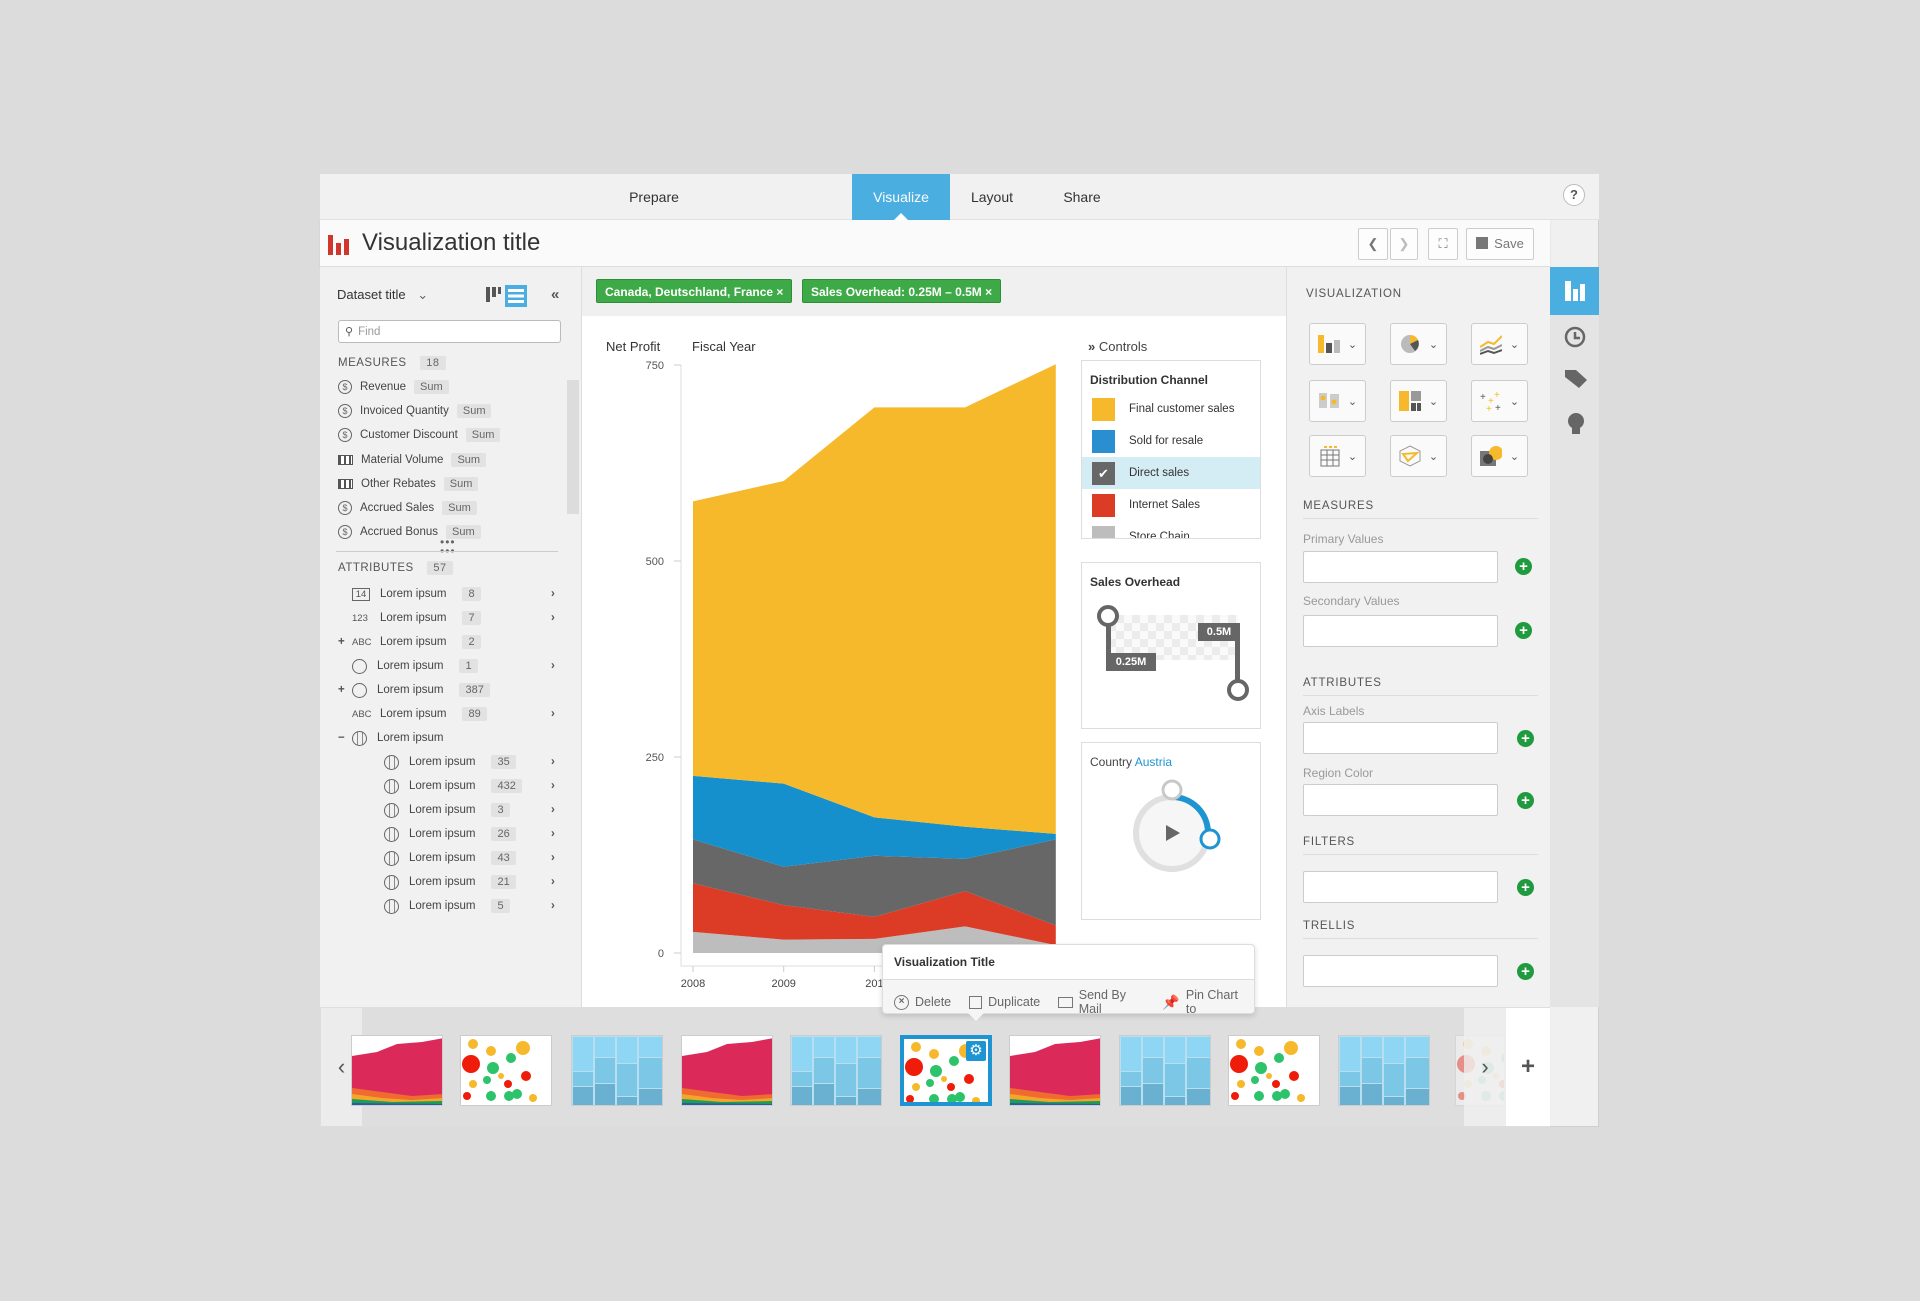  I want to click on viz-type-pie-chart-button: ⌄, so click(1418, 344).